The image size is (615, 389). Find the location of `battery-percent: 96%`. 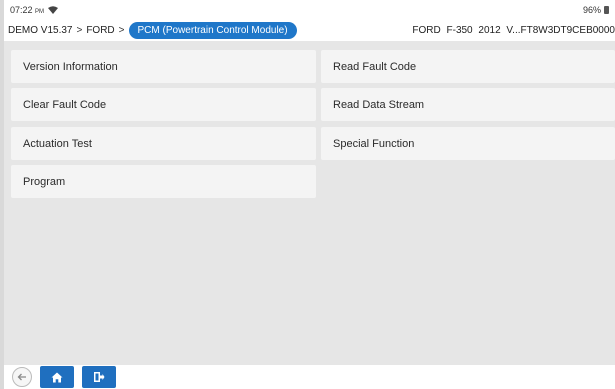

battery-percent: 96% is located at coordinates (591, 10).